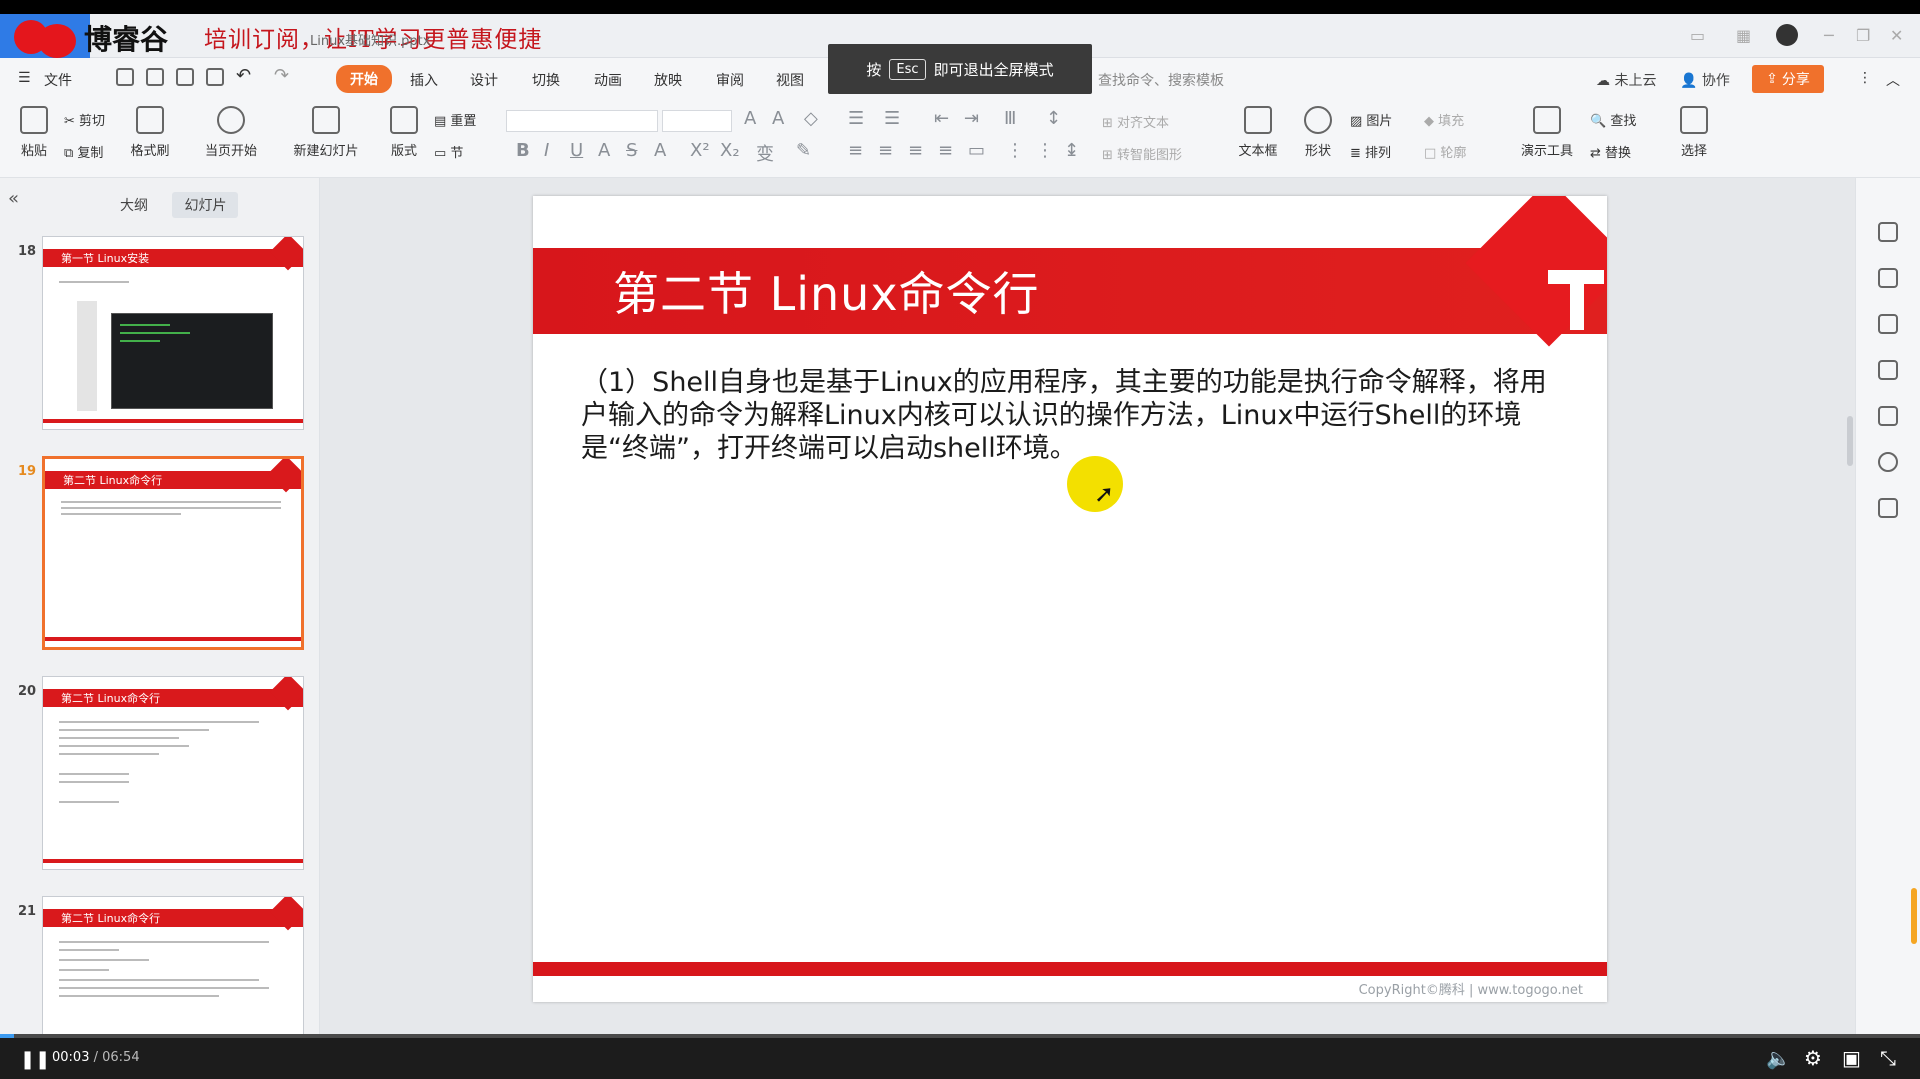  I want to click on copy-slide-icon, so click(1888, 370).